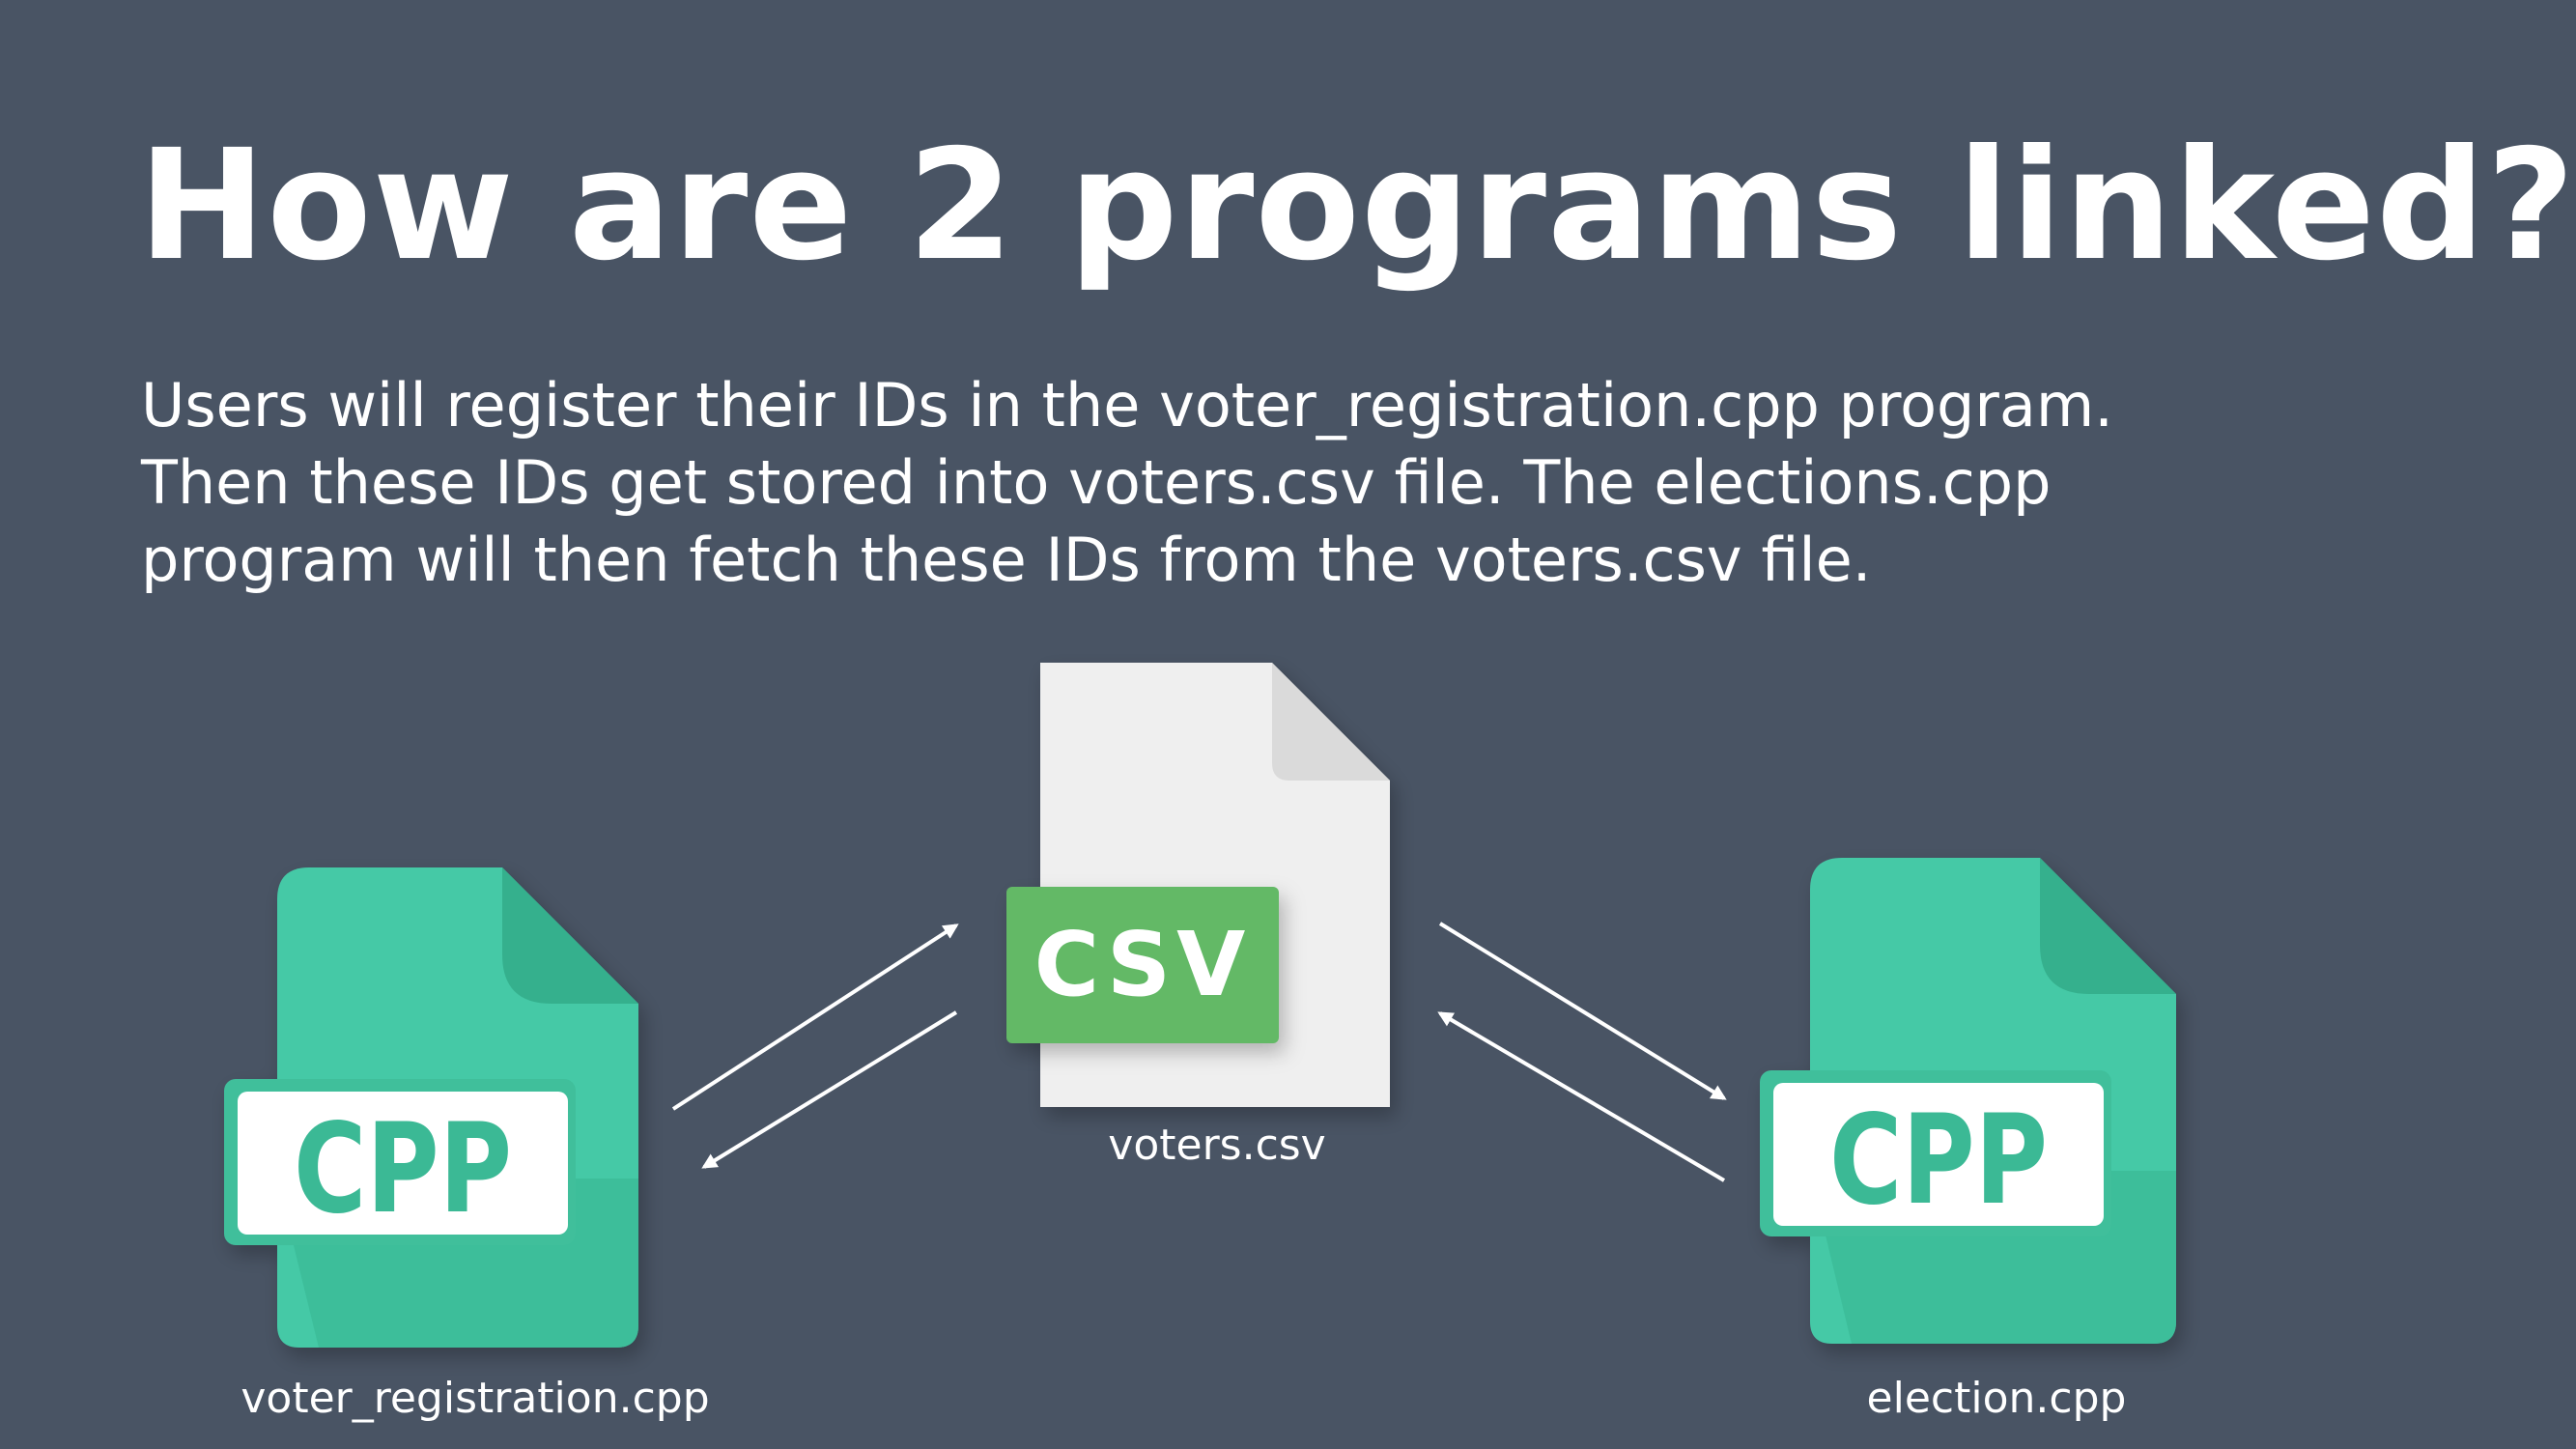 This screenshot has height=1449, width=2576. What do you see at coordinates (1331, 722) in the screenshot?
I see `csv-file-fold` at bounding box center [1331, 722].